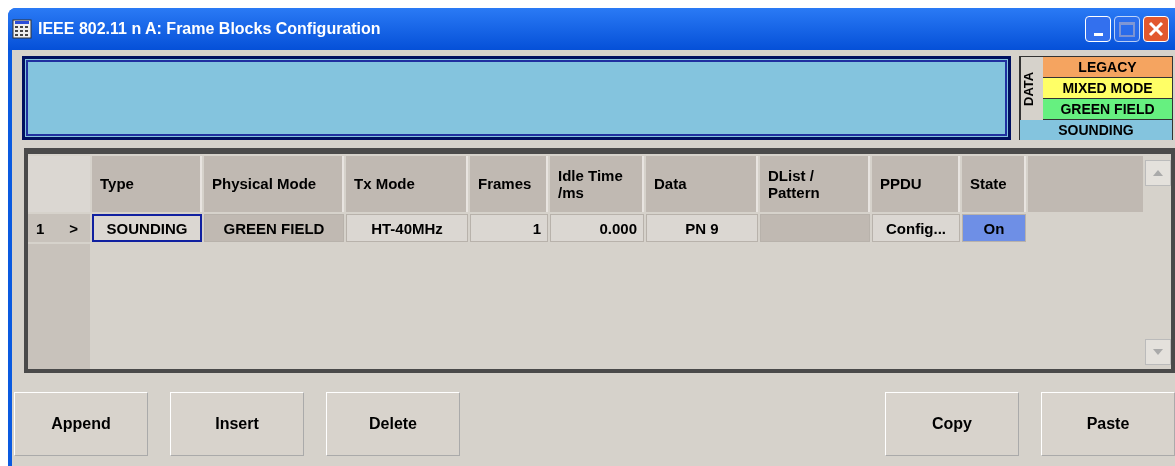 This screenshot has height=466, width=1175. What do you see at coordinates (815, 184) in the screenshot?
I see `column-header: DList / Pattern` at bounding box center [815, 184].